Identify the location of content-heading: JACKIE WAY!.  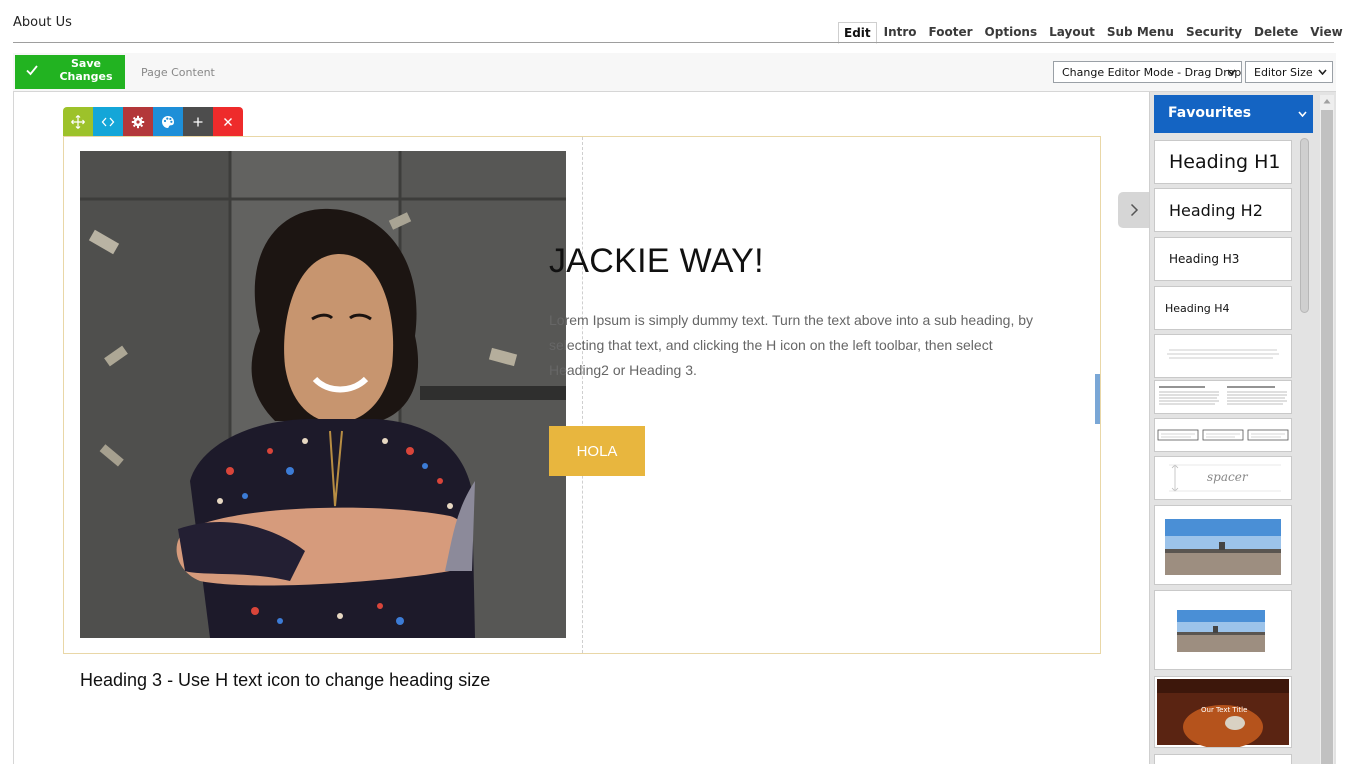
(656, 261).